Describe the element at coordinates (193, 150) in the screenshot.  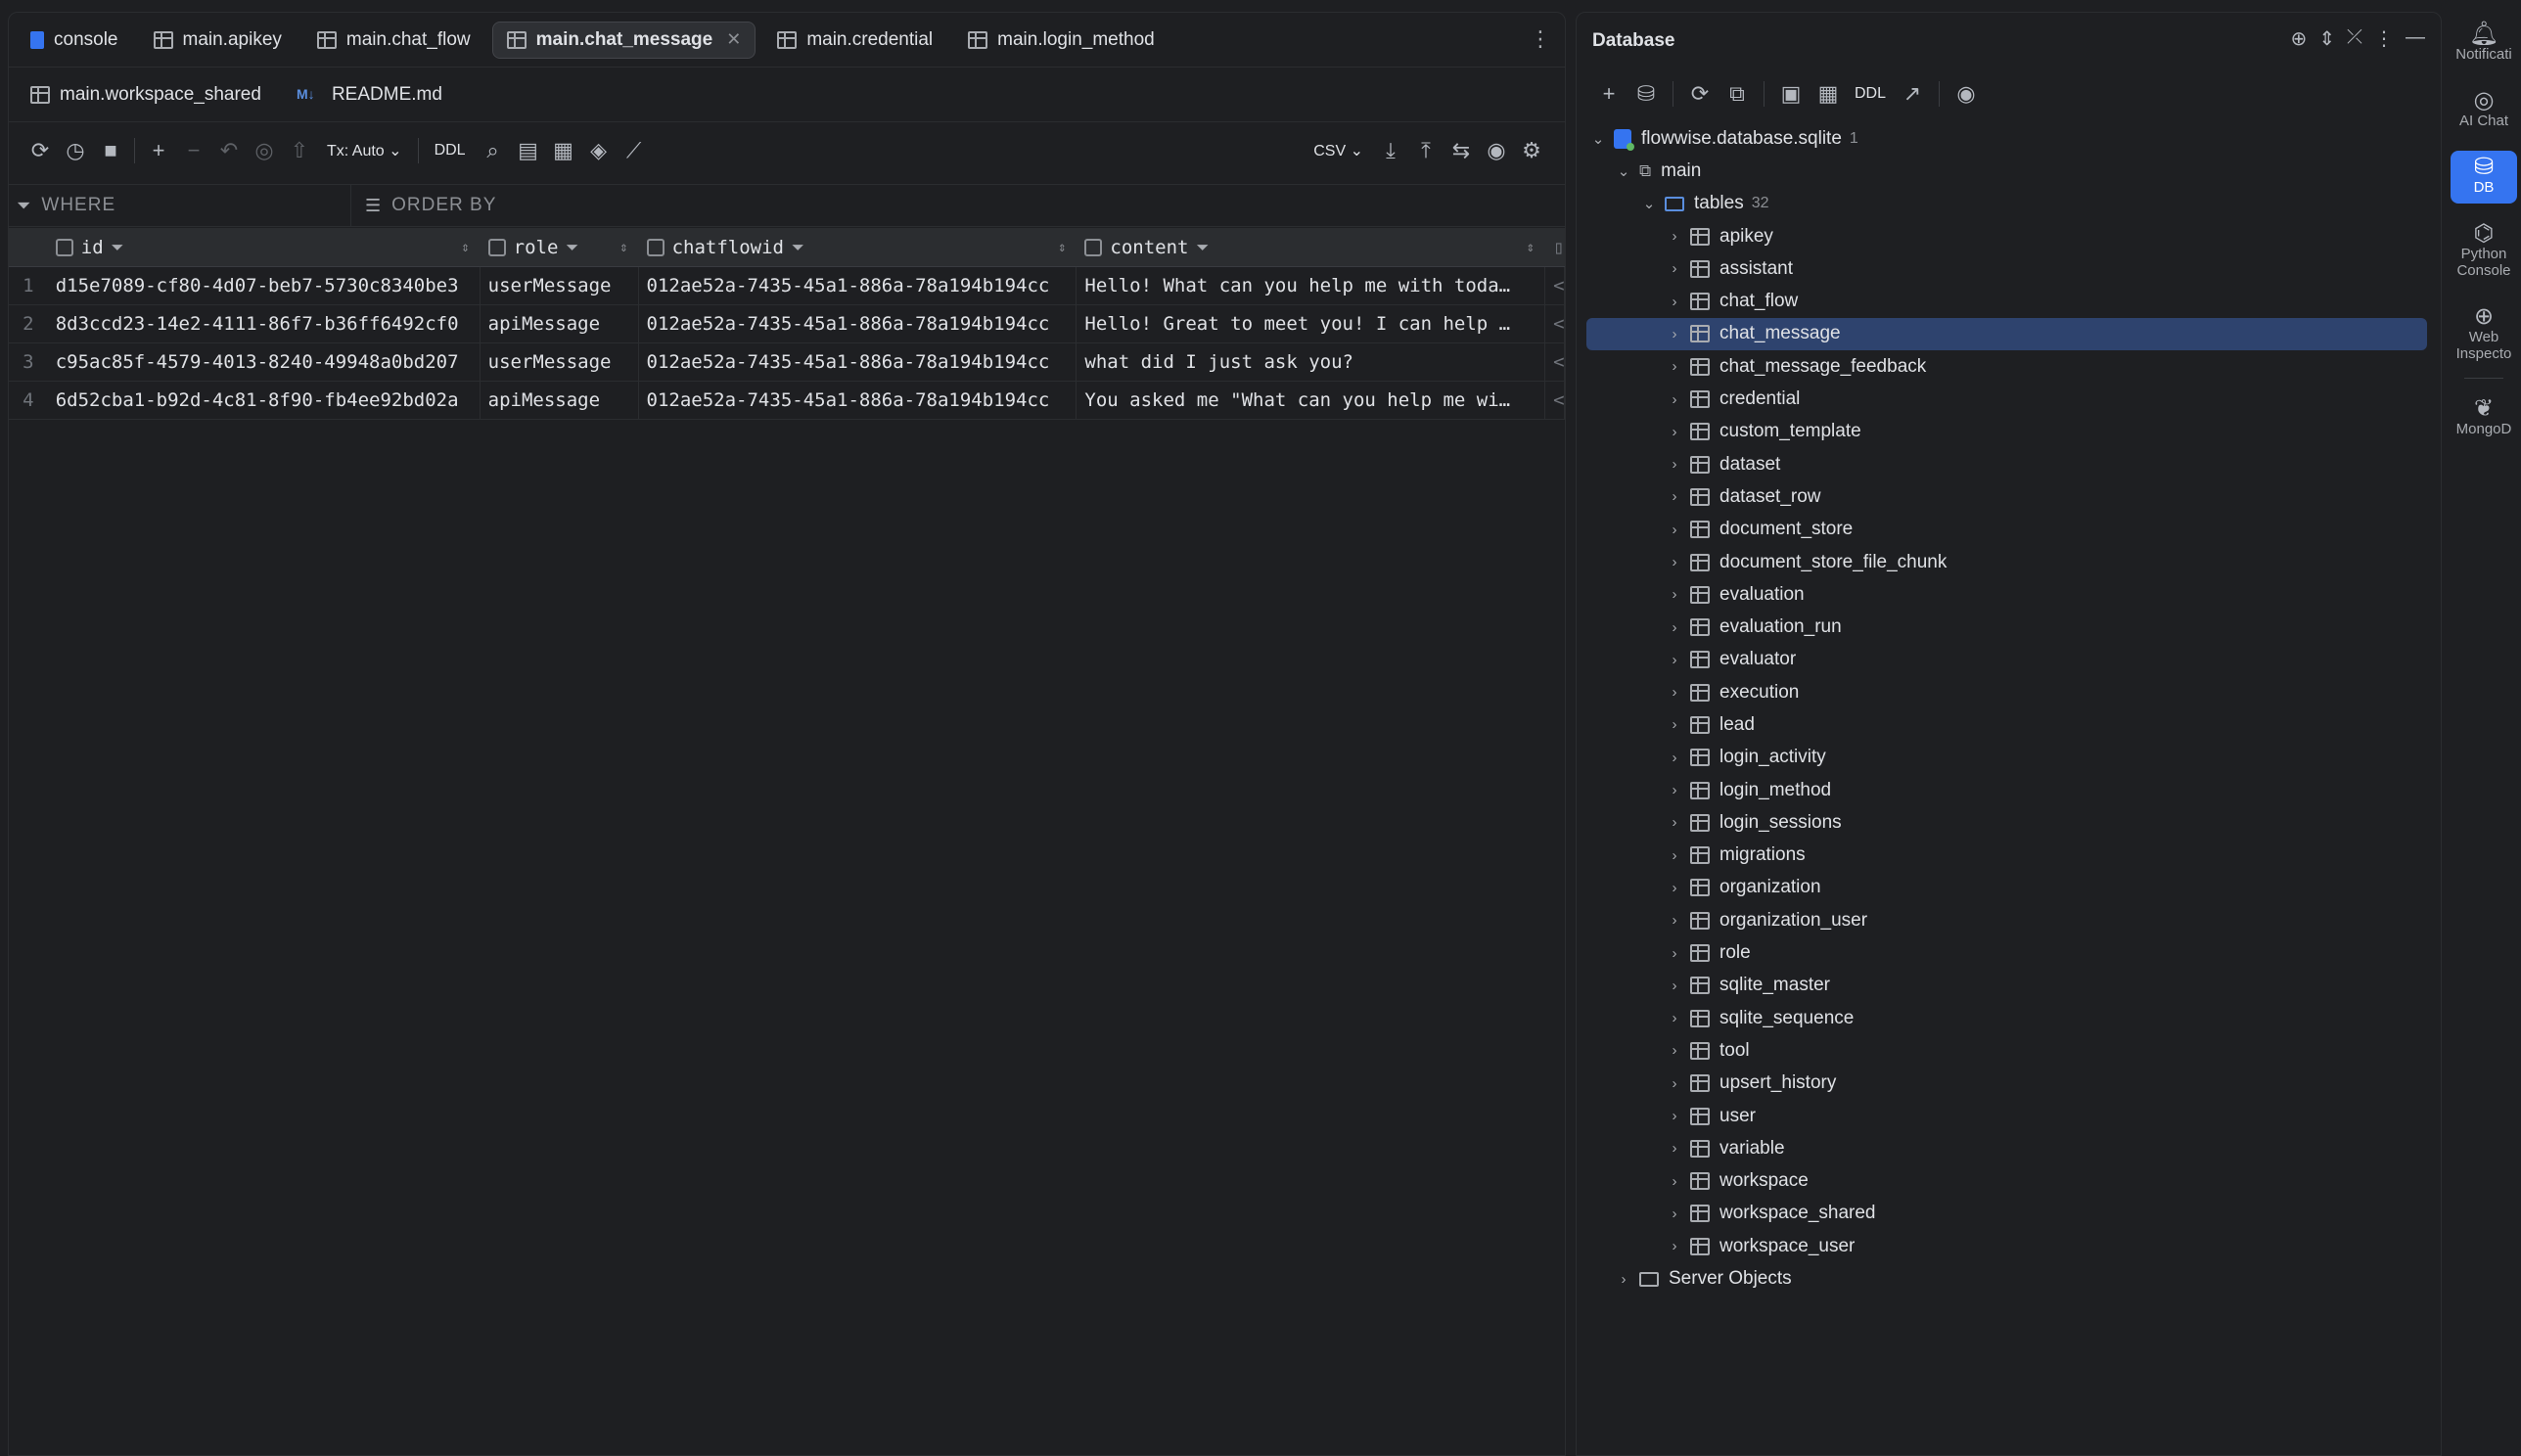
I see `delete-row-icon: −` at that location.